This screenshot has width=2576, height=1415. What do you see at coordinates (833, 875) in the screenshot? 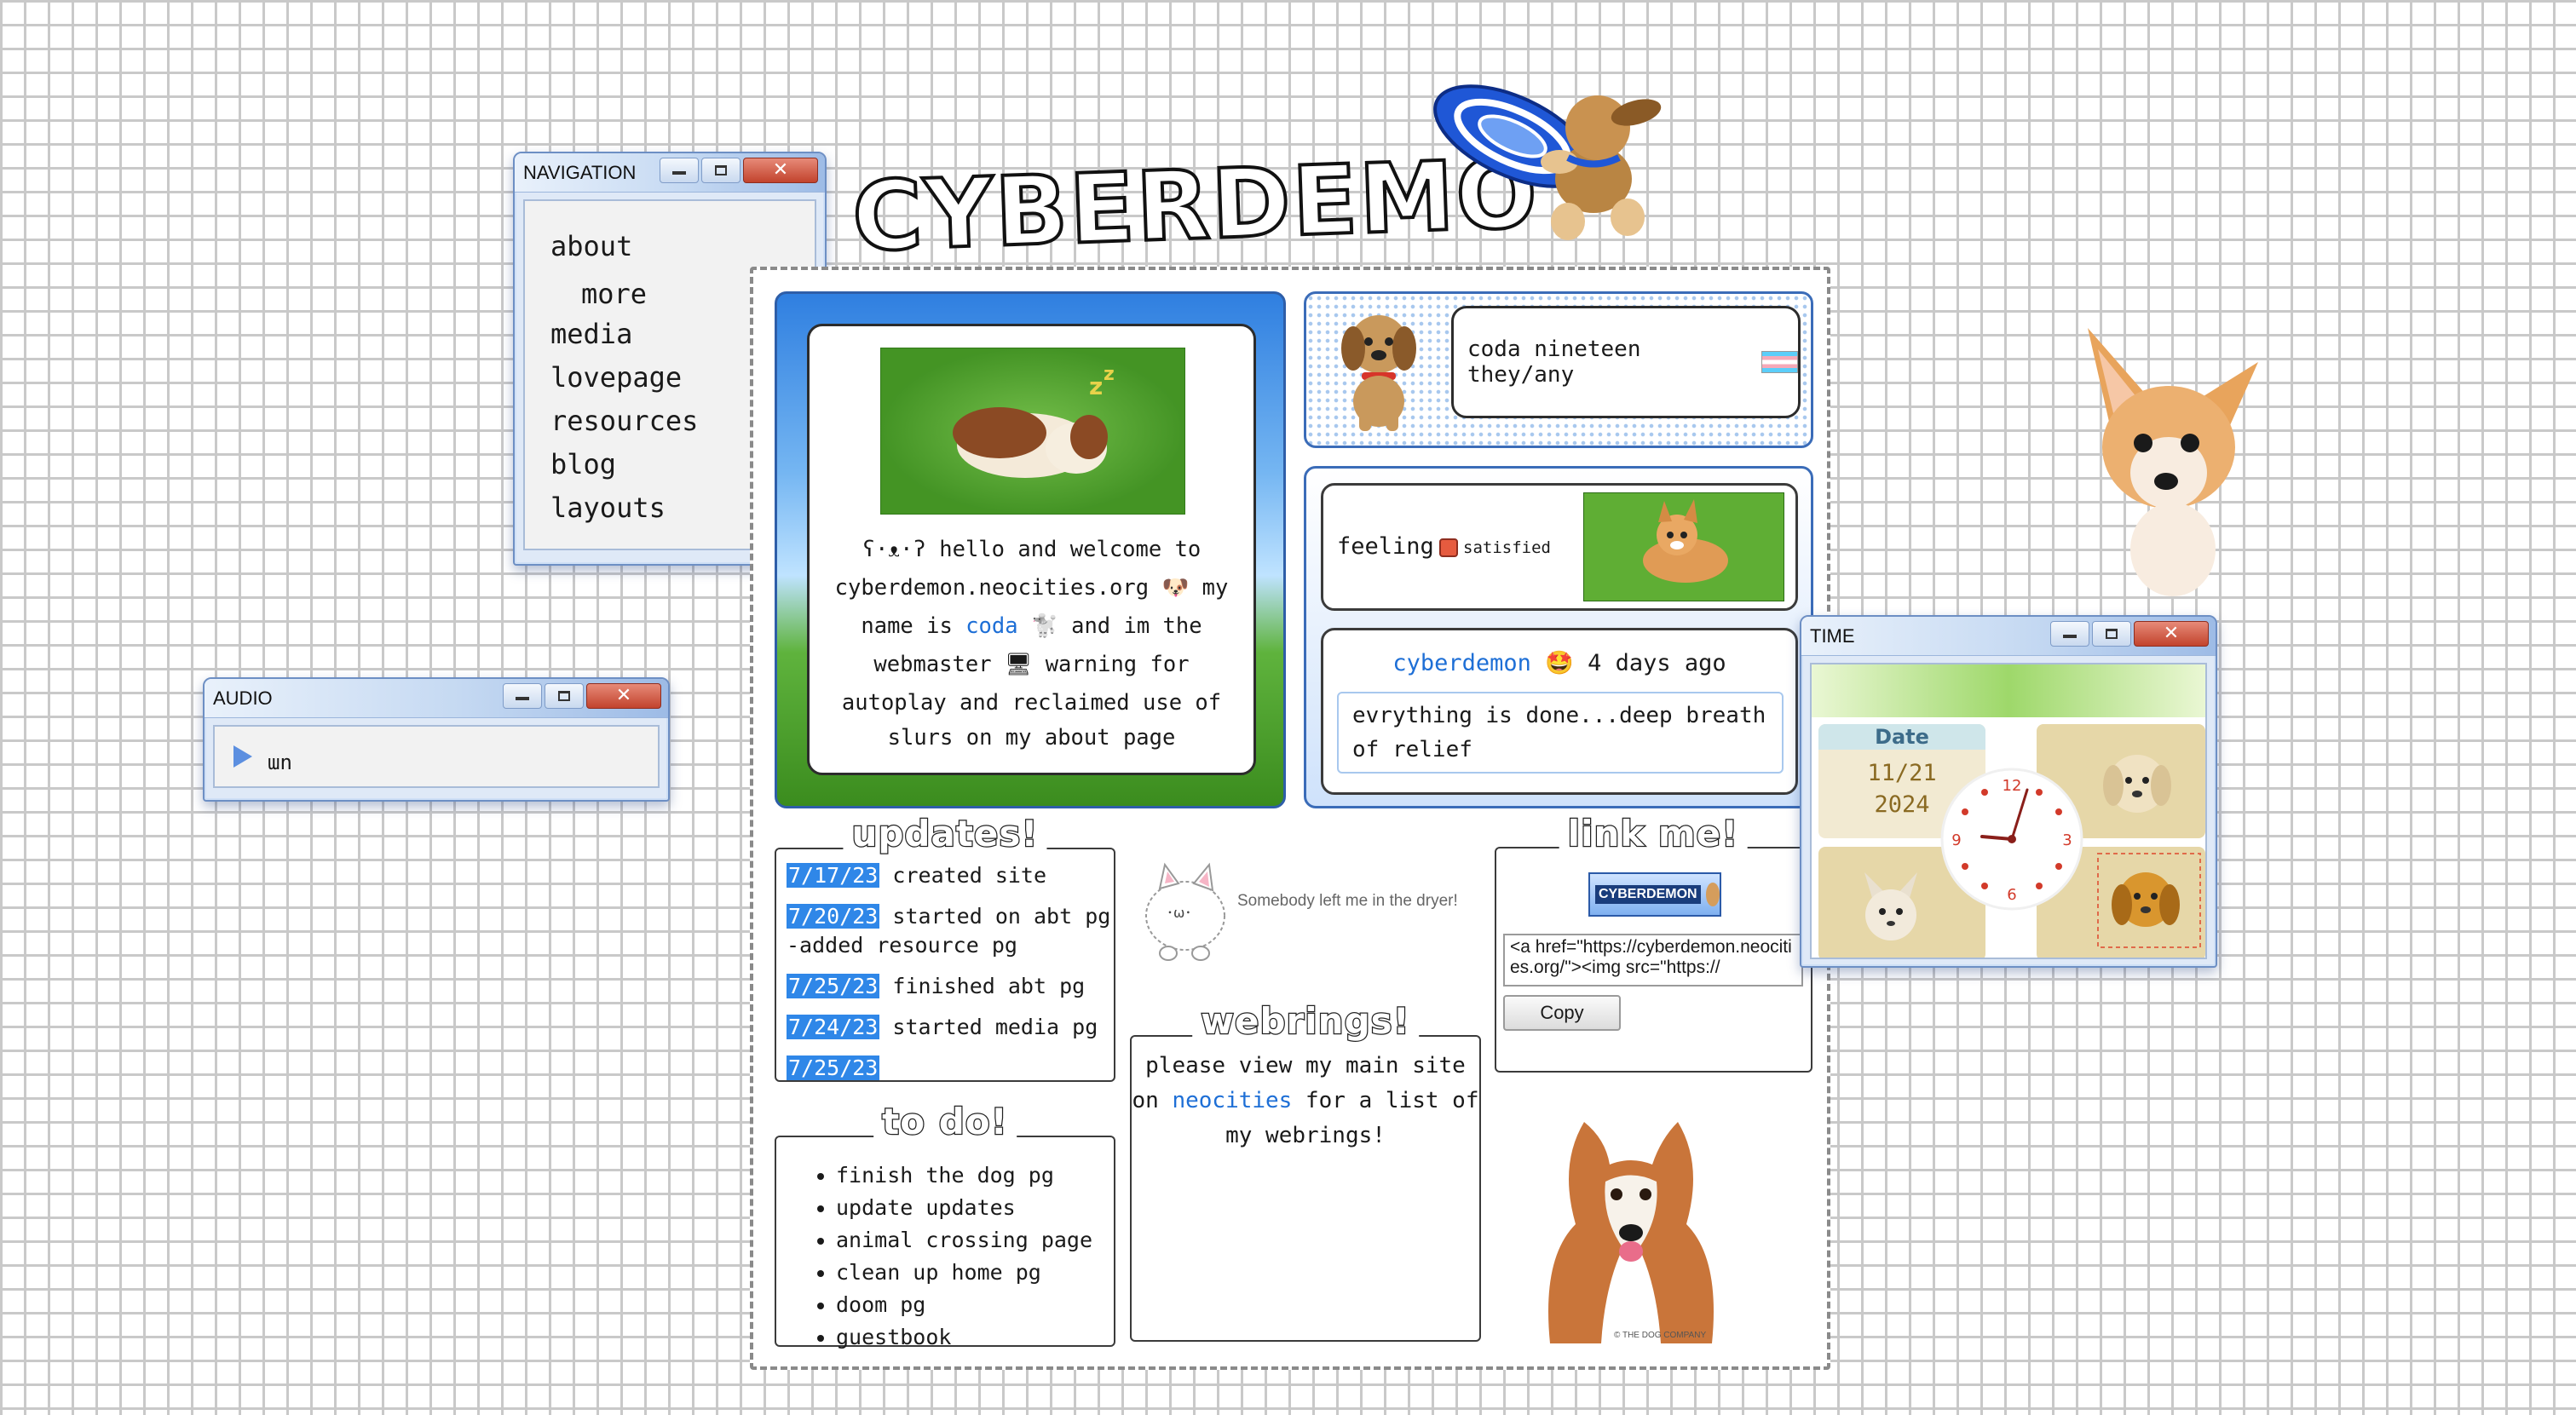
I see `update-date: 7/17/23` at bounding box center [833, 875].